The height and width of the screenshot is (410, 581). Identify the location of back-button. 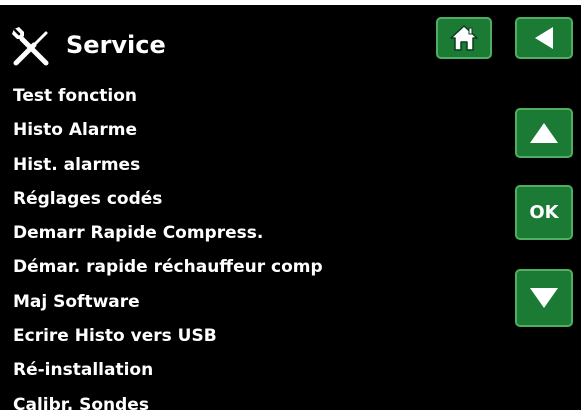
(544, 38).